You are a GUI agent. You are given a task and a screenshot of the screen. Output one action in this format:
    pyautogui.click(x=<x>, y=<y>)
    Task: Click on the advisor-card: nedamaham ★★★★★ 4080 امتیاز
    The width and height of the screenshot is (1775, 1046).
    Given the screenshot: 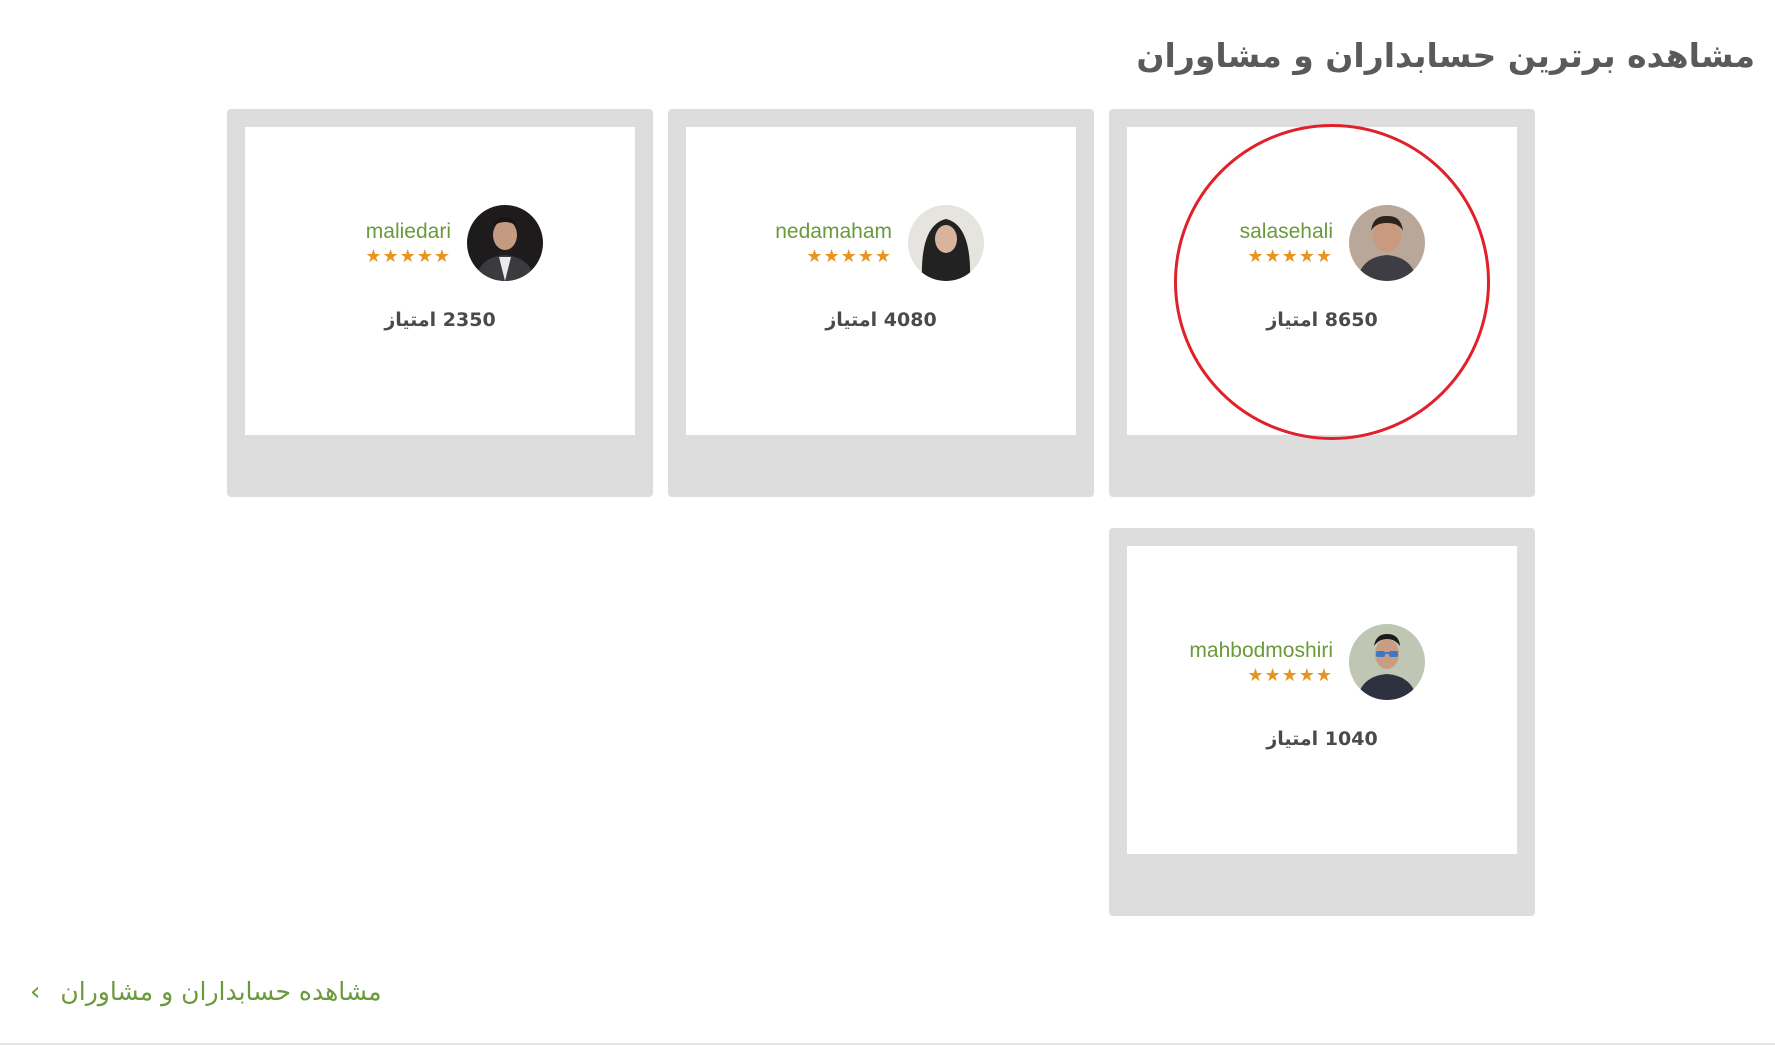 What is the action you would take?
    pyautogui.click(x=881, y=303)
    